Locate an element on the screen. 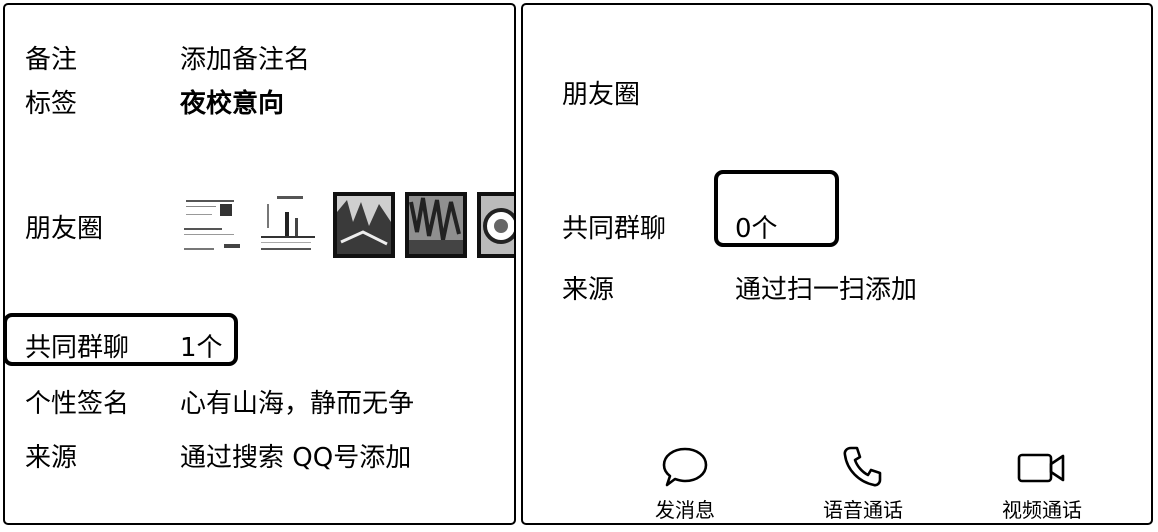  signature-value: 心有山海，静而无争 is located at coordinates (297, 404).